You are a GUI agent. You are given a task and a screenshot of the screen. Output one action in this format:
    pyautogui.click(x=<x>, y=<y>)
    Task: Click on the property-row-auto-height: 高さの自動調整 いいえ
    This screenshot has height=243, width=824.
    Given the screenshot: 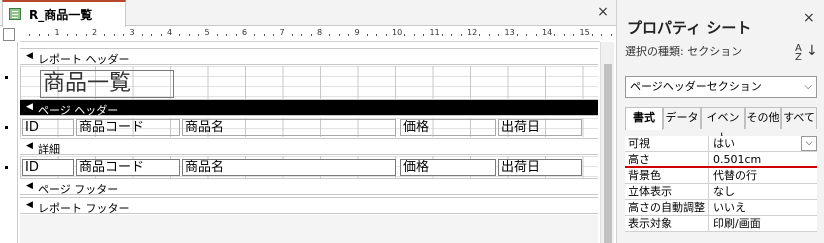 What is the action you would take?
    pyautogui.click(x=721, y=208)
    